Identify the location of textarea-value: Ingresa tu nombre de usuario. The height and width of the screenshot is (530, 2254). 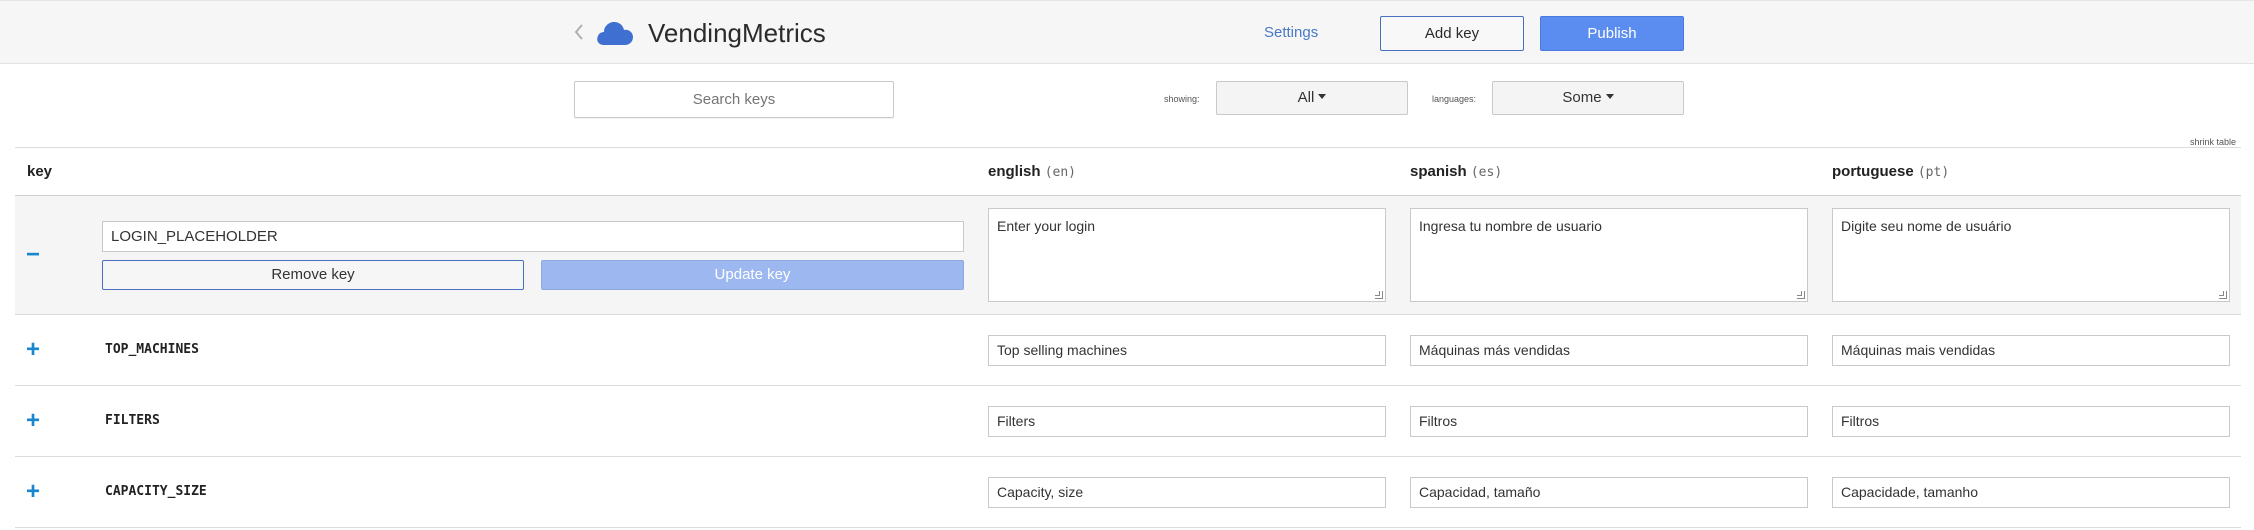
(1510, 226).